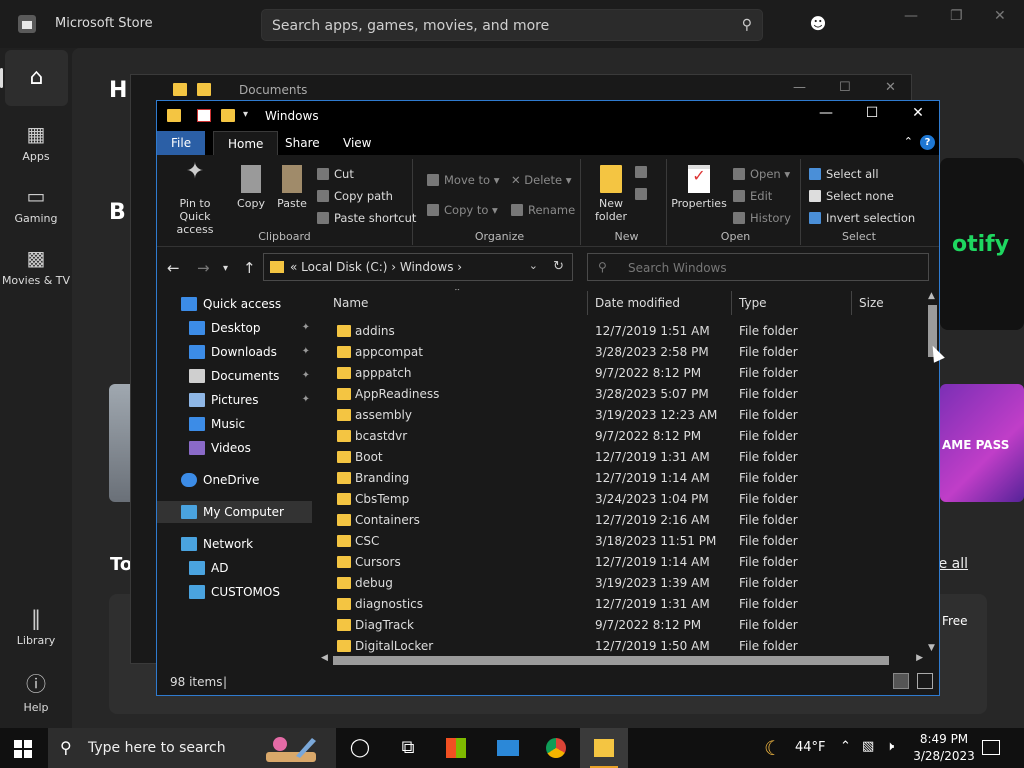 The height and width of the screenshot is (768, 1024). I want to click on table-row: Cursors 12/7/2019 1:14 AM File folder, so click(622, 562).